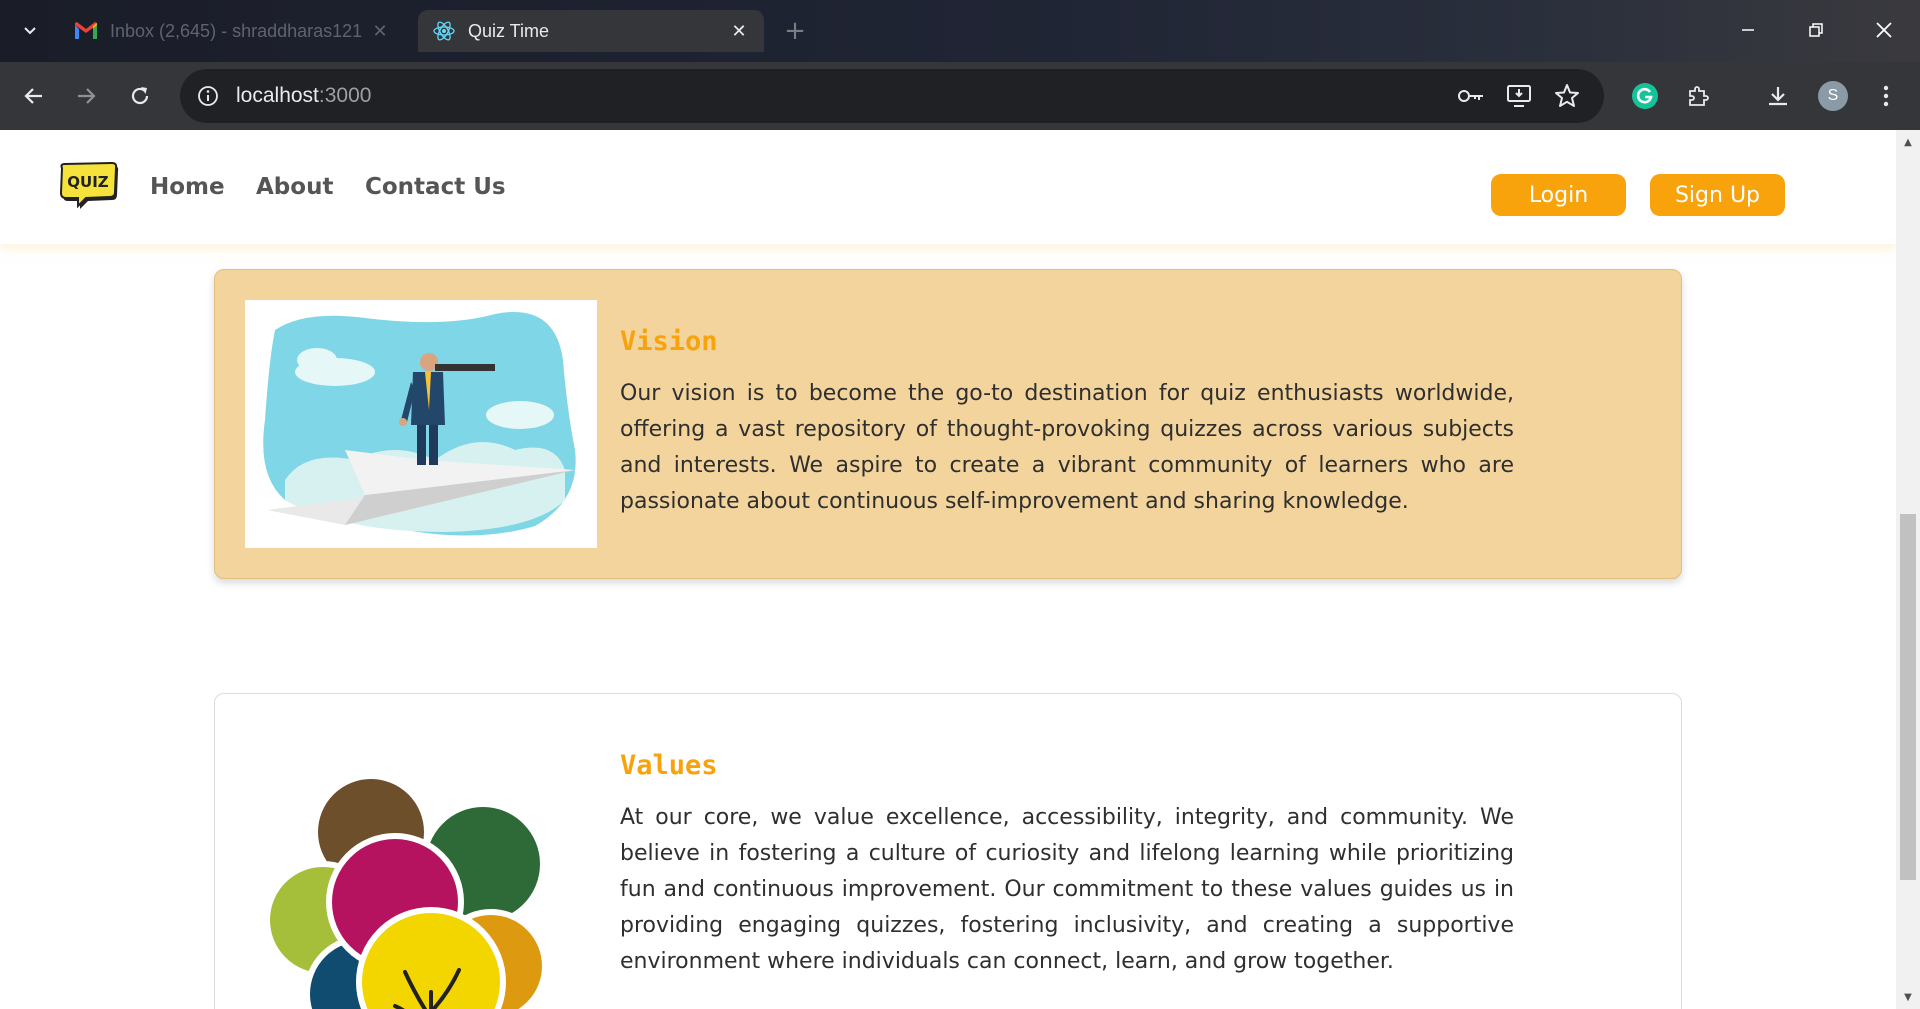 The height and width of the screenshot is (1009, 1920). What do you see at coordinates (444, 31) in the screenshot?
I see `react-icon` at bounding box center [444, 31].